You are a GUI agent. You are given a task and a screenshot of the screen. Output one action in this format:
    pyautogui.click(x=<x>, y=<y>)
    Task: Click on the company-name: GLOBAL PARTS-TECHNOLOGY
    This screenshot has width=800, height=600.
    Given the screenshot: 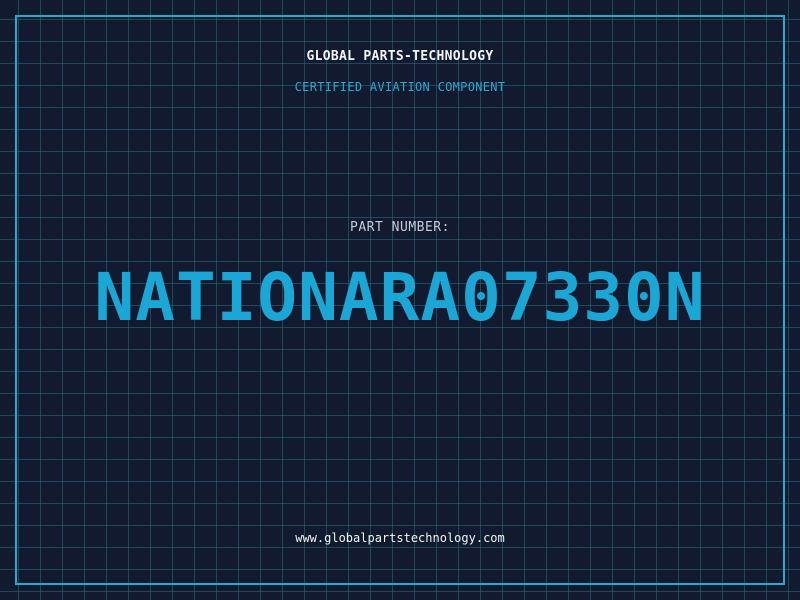 What is the action you would take?
    pyautogui.click(x=400, y=56)
    